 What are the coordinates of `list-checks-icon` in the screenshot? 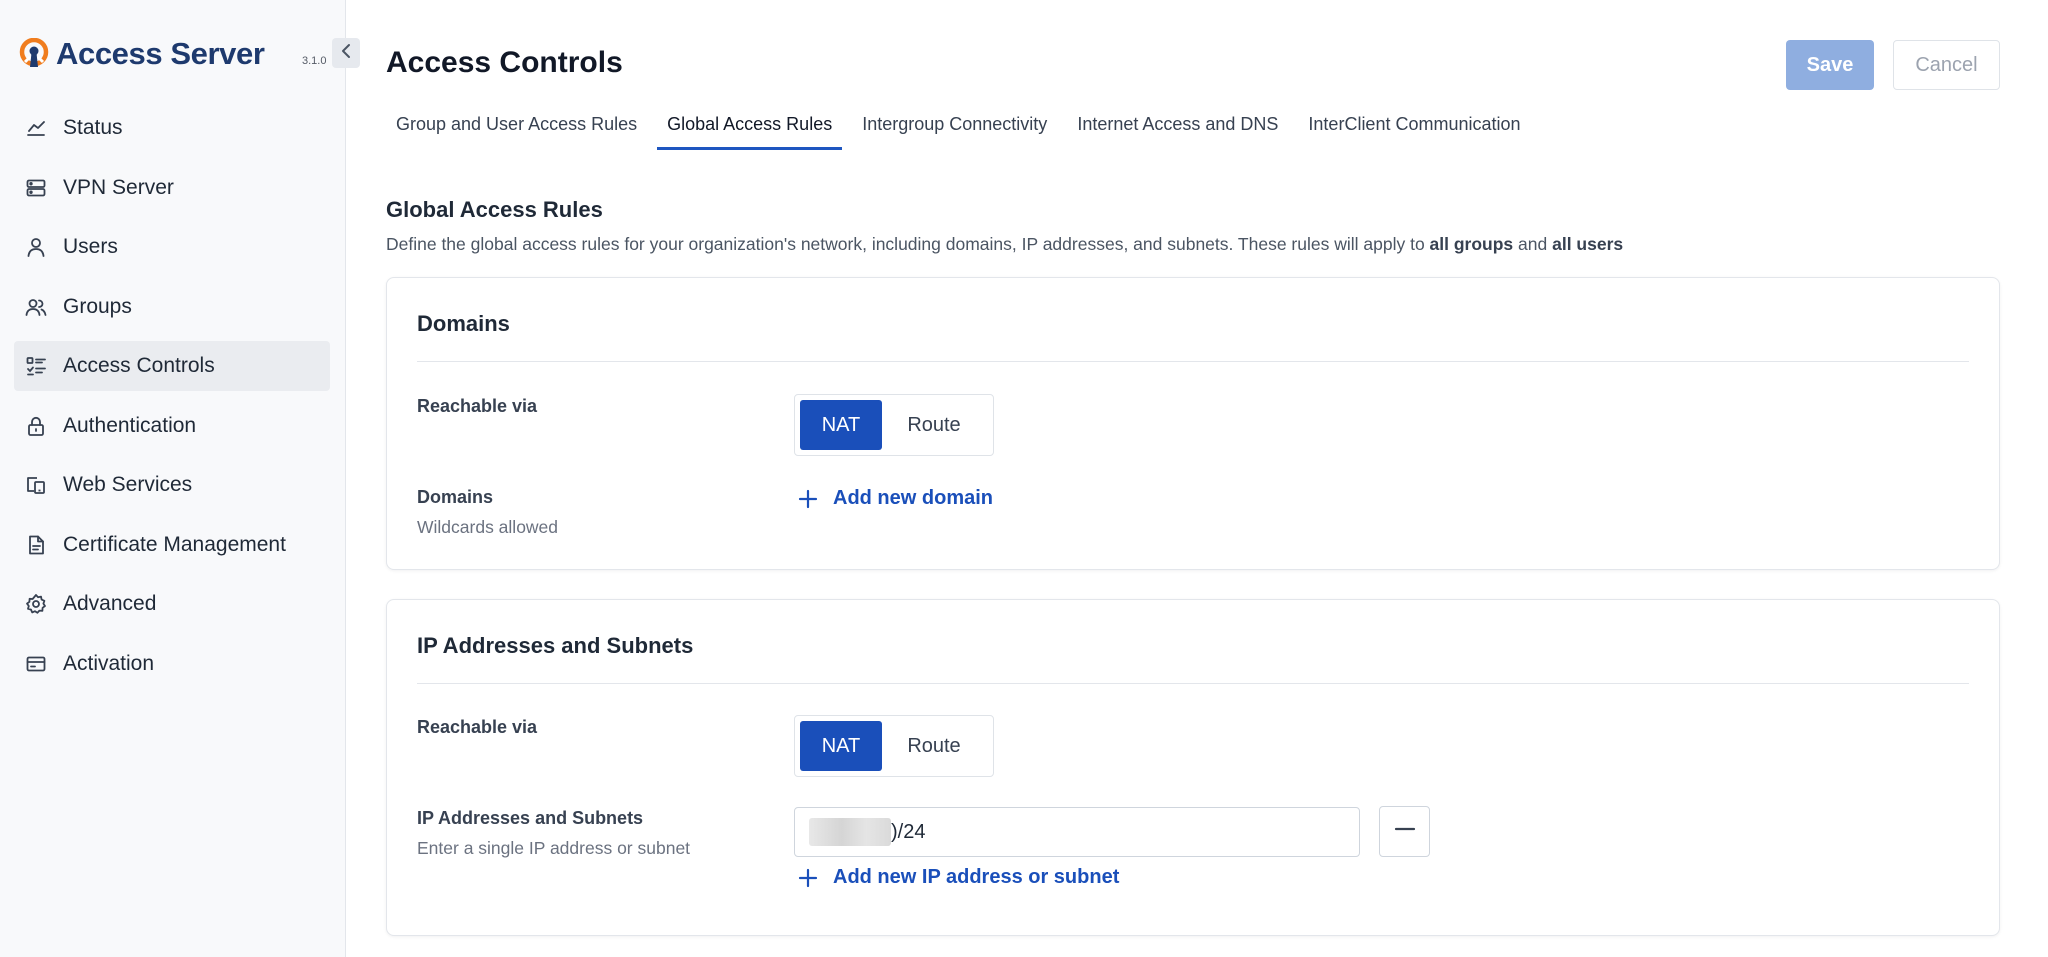 It's located at (36, 366).